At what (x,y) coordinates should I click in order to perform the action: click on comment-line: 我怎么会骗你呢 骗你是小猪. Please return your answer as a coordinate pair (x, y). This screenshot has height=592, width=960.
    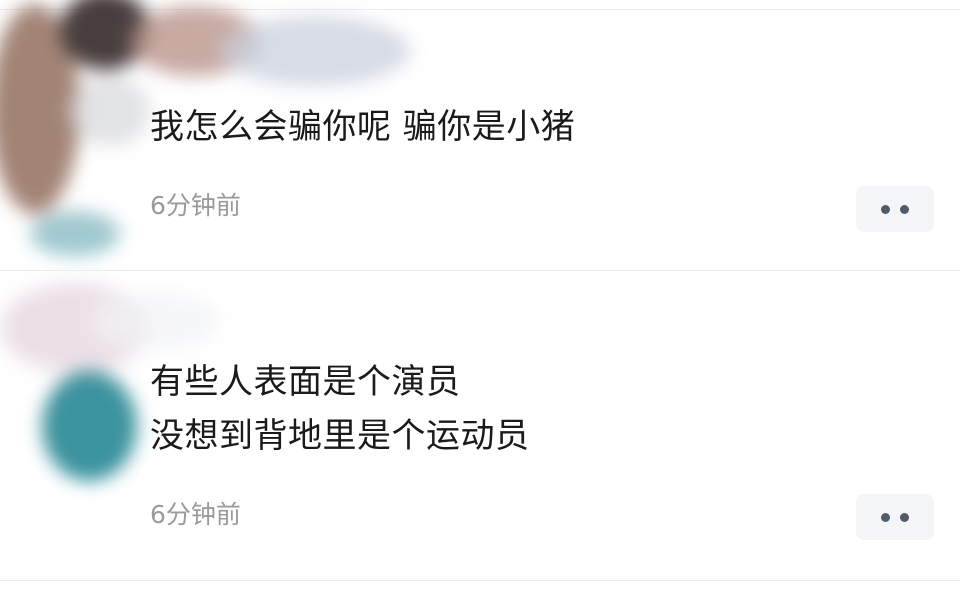
    Looking at the image, I should click on (363, 127).